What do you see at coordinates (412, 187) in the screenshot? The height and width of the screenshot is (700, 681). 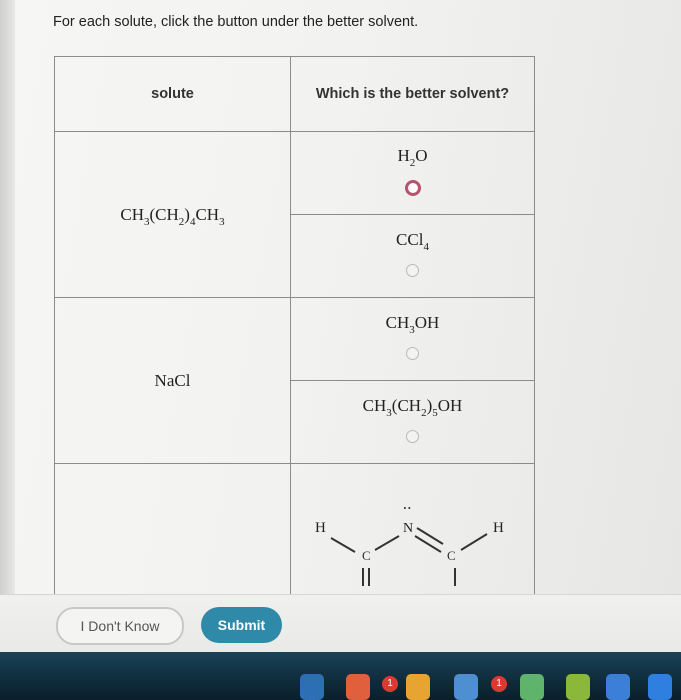 I see `solvent-radio-selected` at bounding box center [412, 187].